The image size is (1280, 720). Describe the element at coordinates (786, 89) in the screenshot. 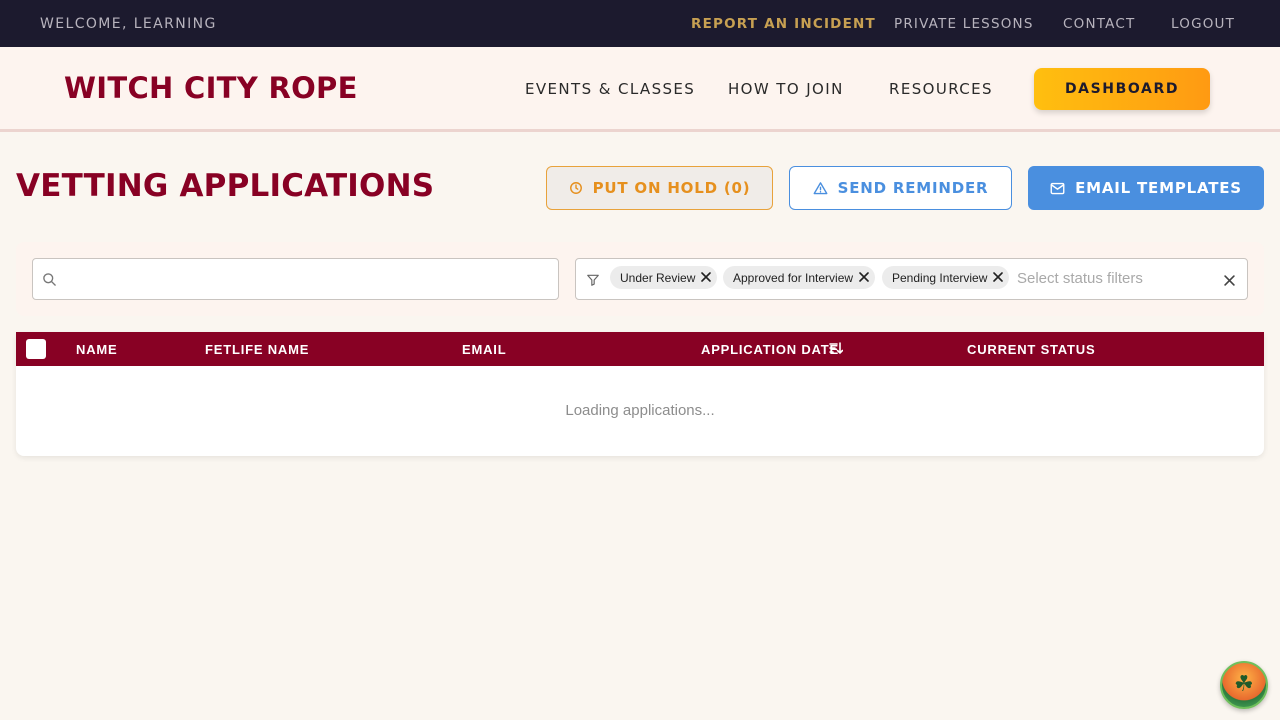

I see `nav-how-to-join: HOW TO JOIN` at that location.